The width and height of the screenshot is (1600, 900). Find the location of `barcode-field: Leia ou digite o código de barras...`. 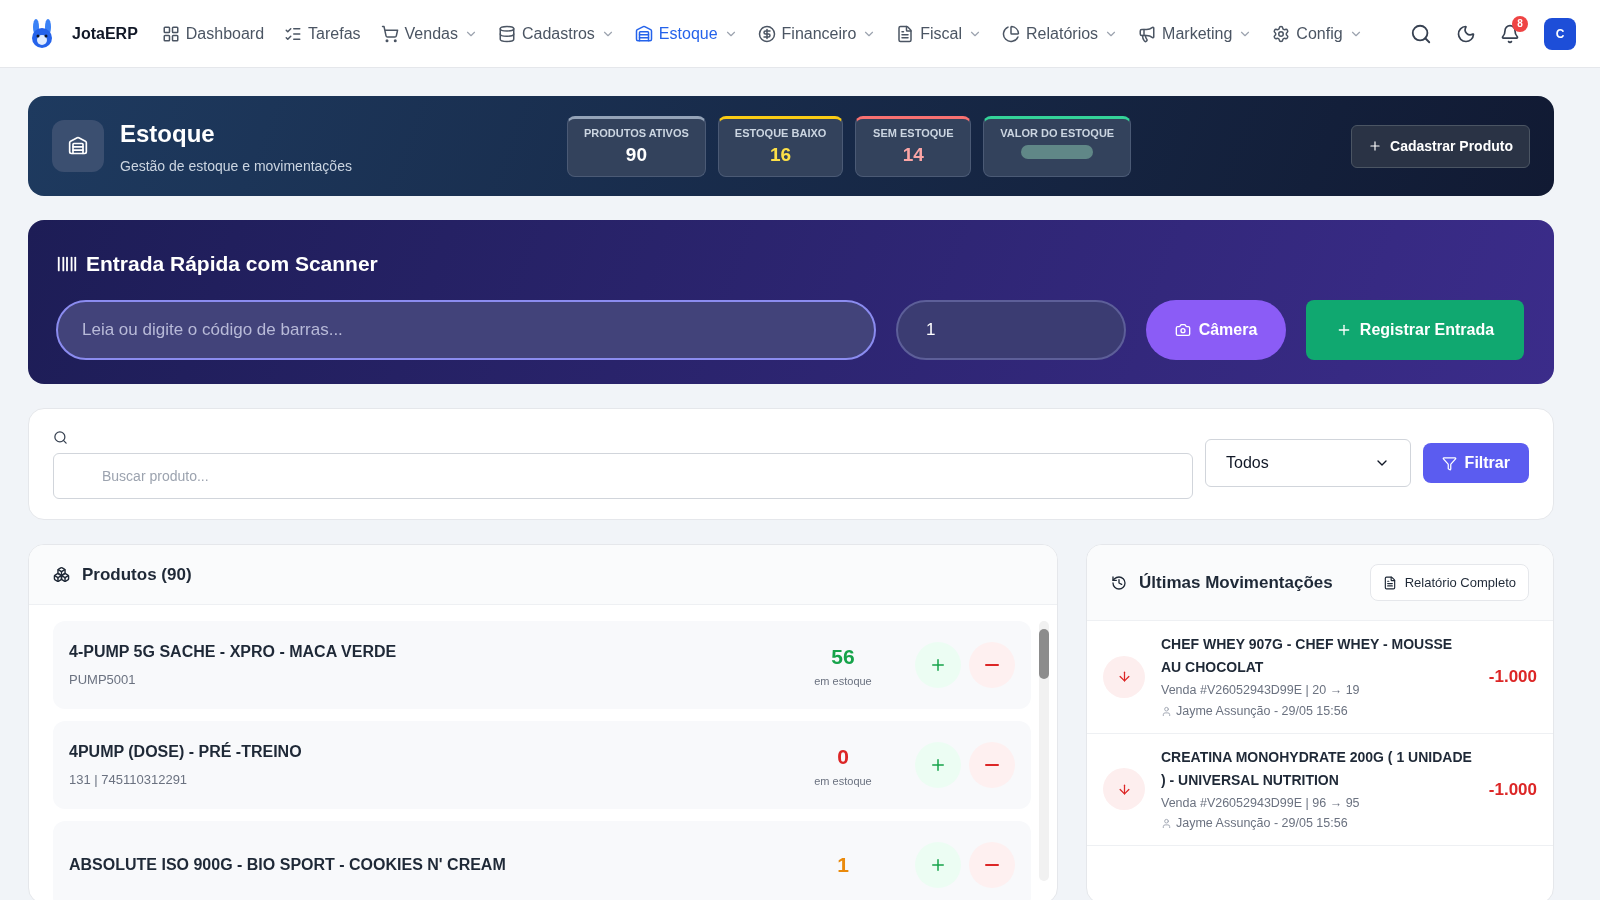

barcode-field: Leia ou digite o código de barras... is located at coordinates (466, 329).